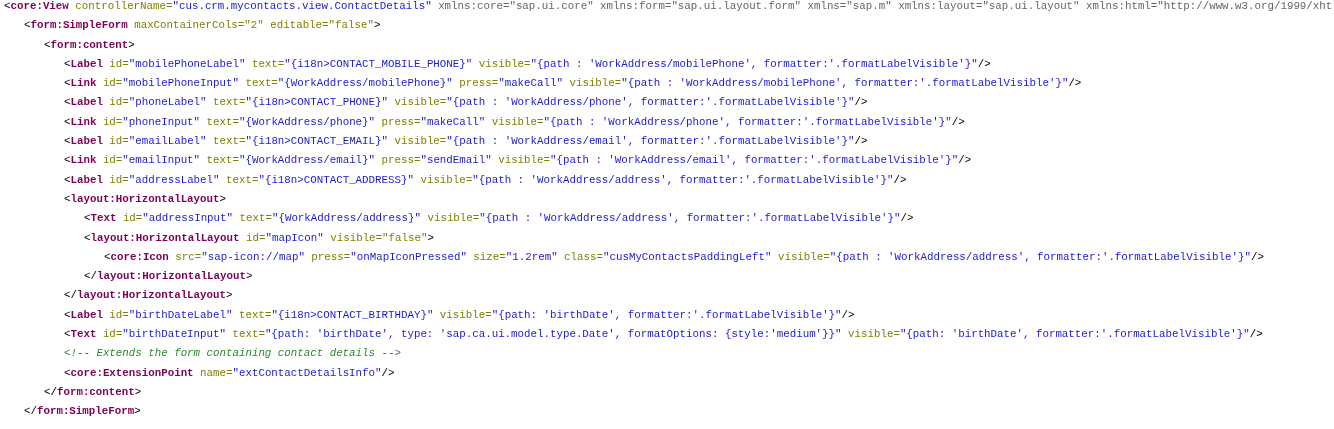  I want to click on code-line: <form:content>, so click(89, 45).